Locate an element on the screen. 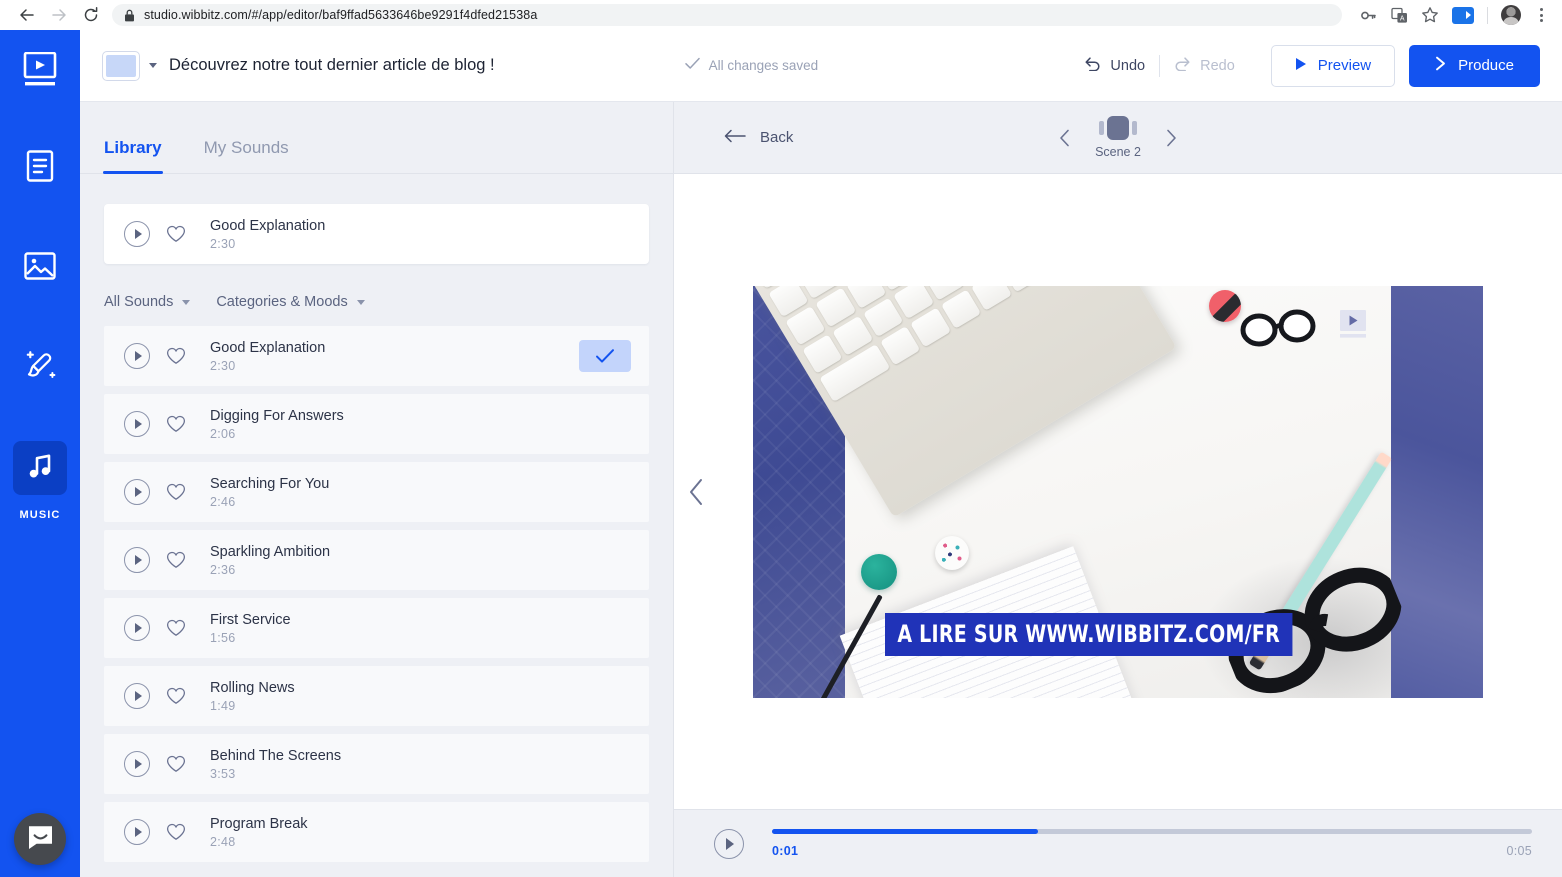 The image size is (1562, 877). redo-button: Redo is located at coordinates (1204, 65).